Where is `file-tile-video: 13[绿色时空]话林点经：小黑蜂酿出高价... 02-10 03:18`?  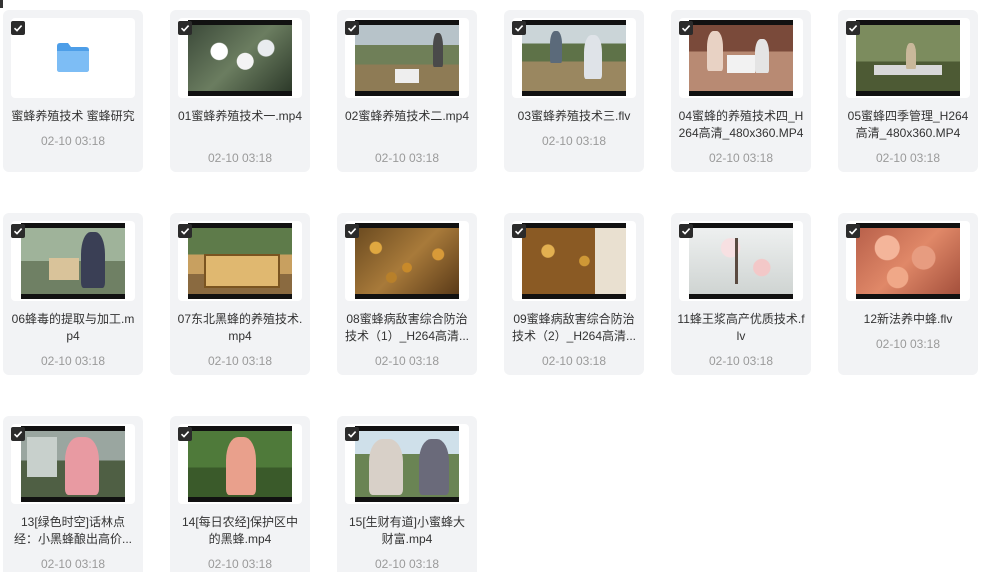 file-tile-video: 13[绿色时空]话林点经：小黑蜂酿出高价... 02-10 03:18 is located at coordinates (73, 494).